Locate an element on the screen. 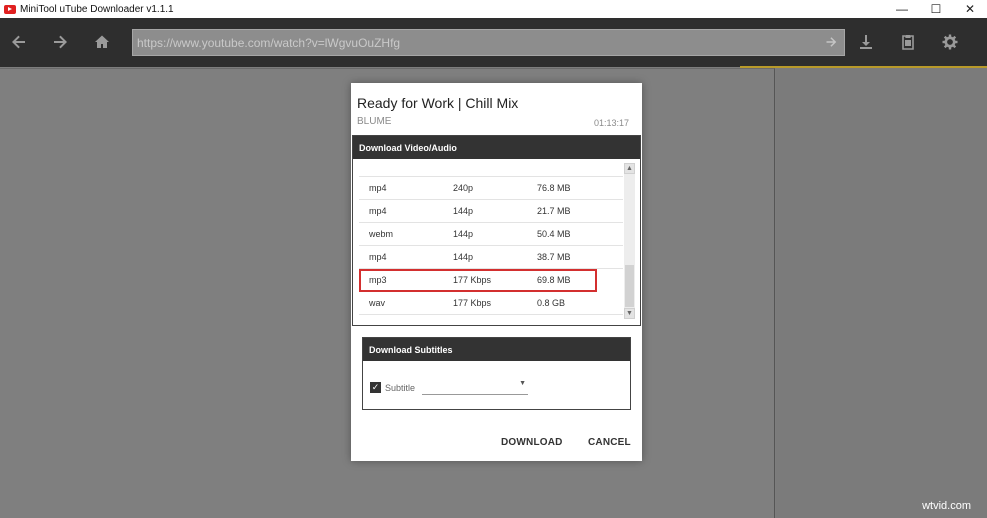  format-cell: wav is located at coordinates (377, 303).